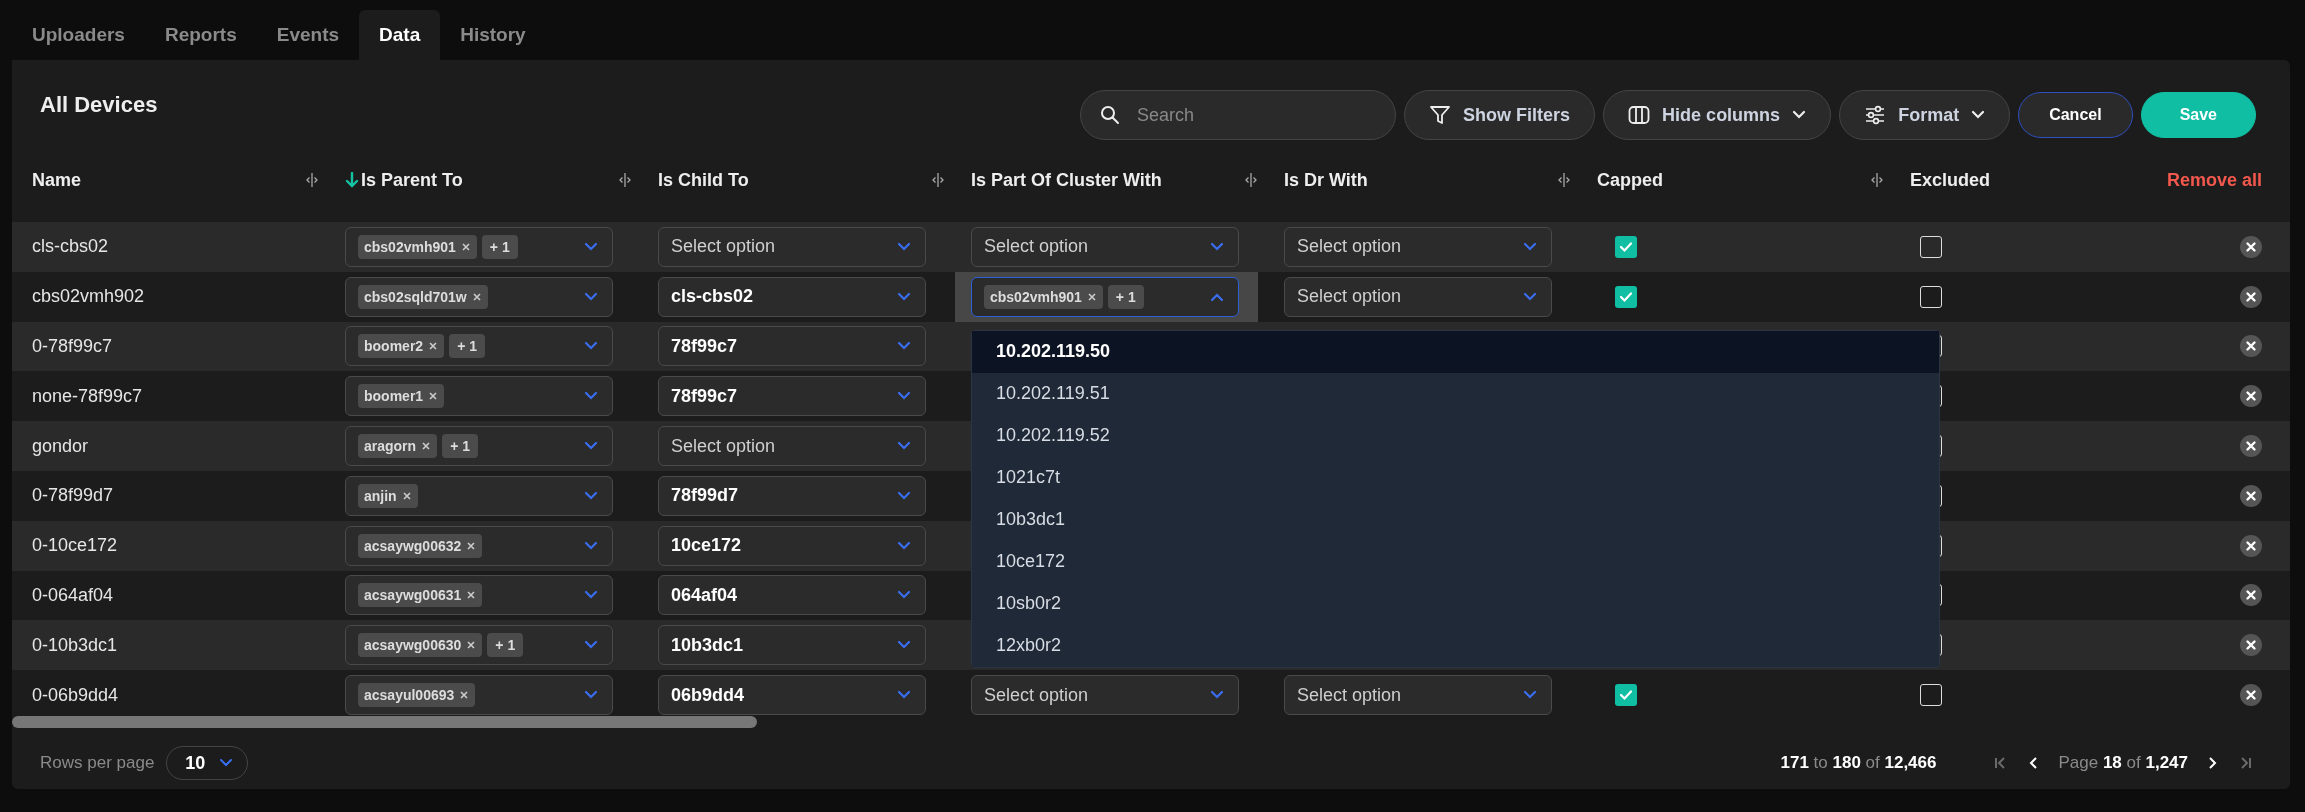  I want to click on column-header: Name, so click(175, 180).